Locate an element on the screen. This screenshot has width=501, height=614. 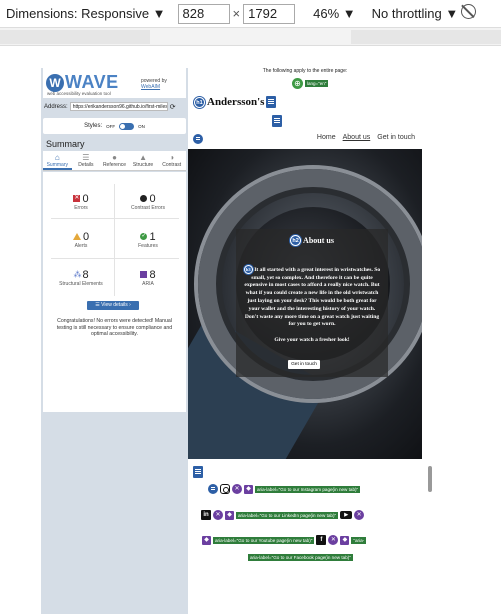
youtube-icon: ▶ is located at coordinates (346, 515).